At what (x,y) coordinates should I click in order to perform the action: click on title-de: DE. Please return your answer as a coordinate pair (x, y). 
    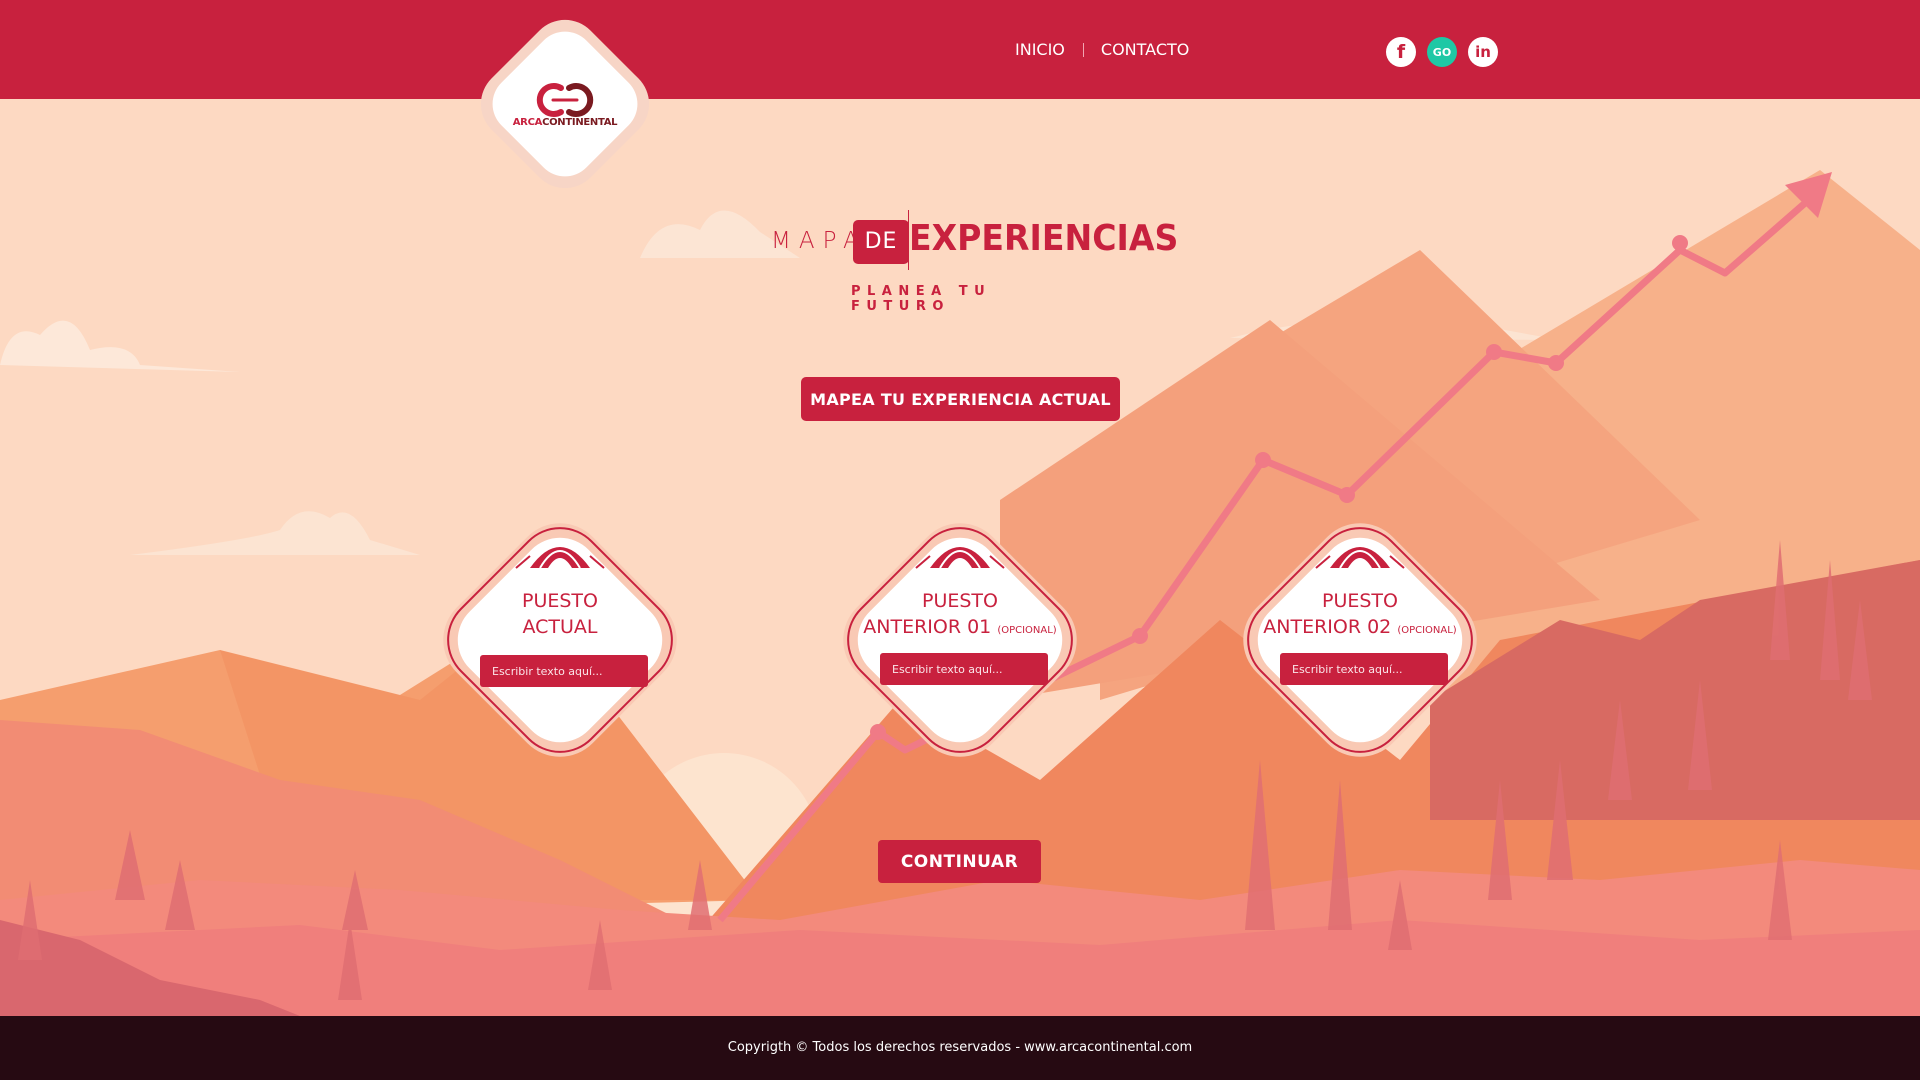
    Looking at the image, I should click on (881, 242).